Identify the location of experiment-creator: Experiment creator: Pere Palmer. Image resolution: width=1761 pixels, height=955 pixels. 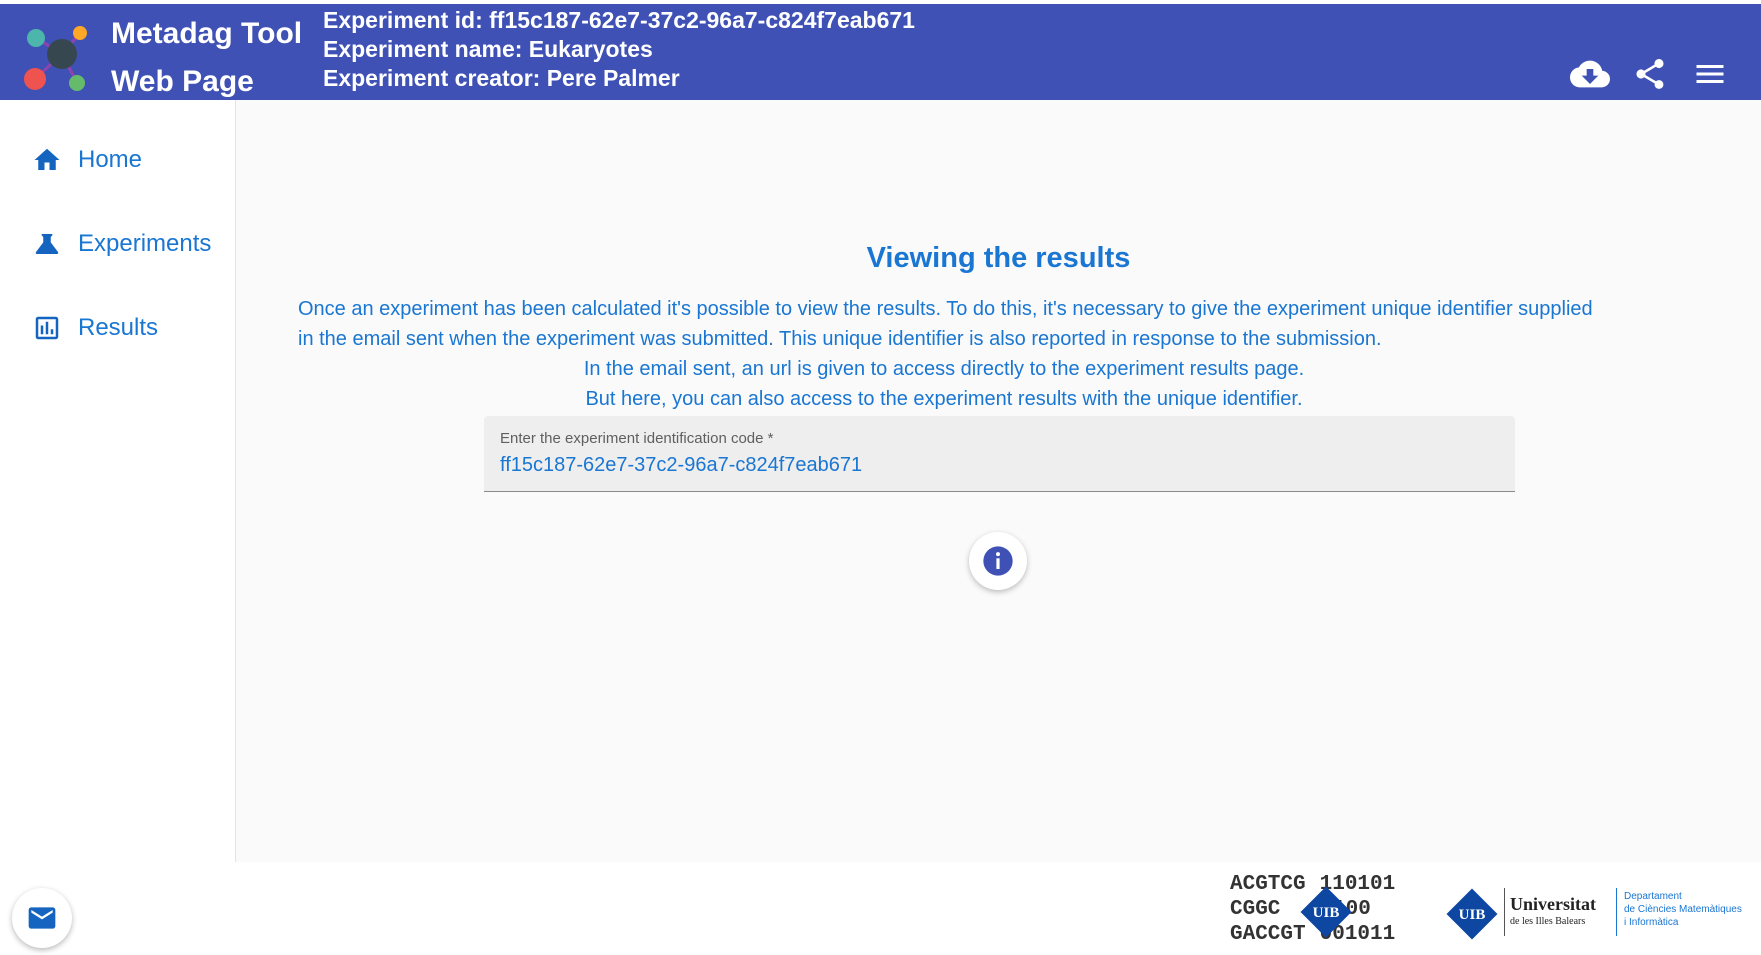
(501, 78).